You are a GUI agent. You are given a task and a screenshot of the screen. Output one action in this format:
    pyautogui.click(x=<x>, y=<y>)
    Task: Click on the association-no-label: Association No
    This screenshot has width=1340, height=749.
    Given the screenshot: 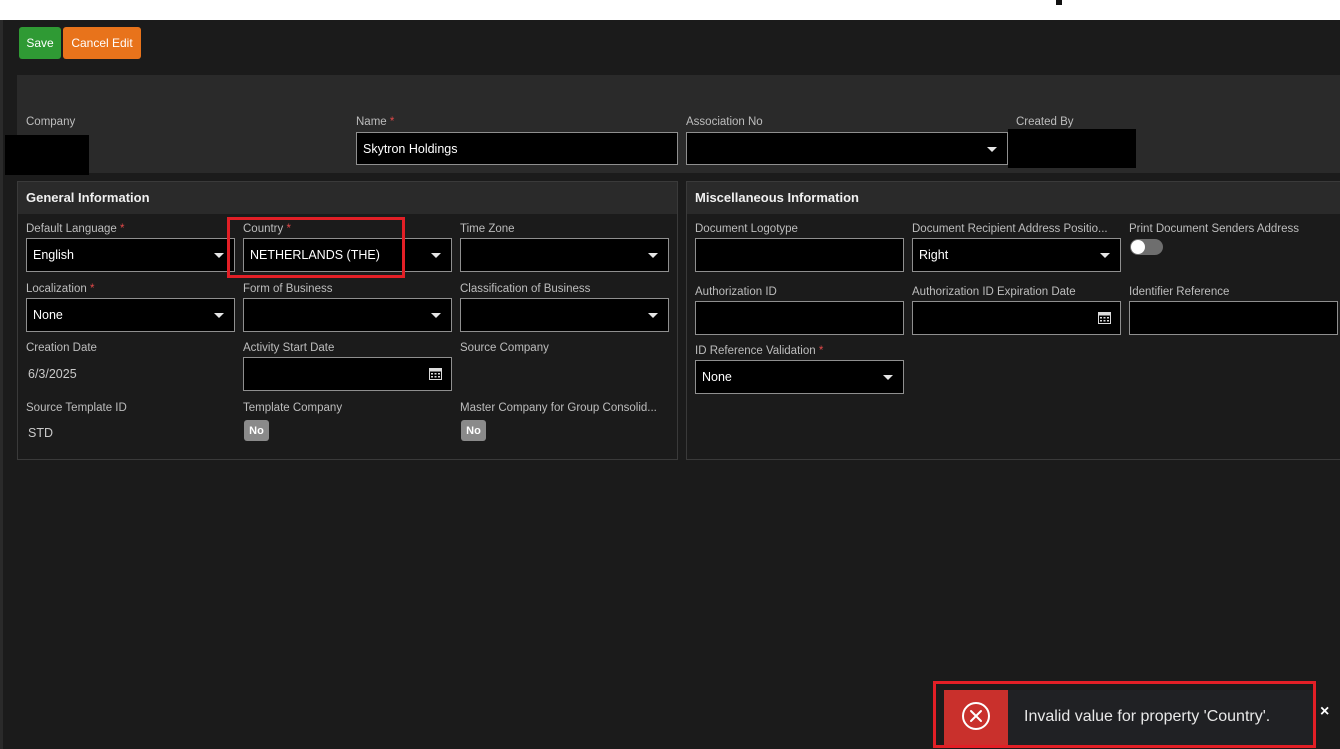 What is the action you would take?
    pyautogui.click(x=724, y=122)
    